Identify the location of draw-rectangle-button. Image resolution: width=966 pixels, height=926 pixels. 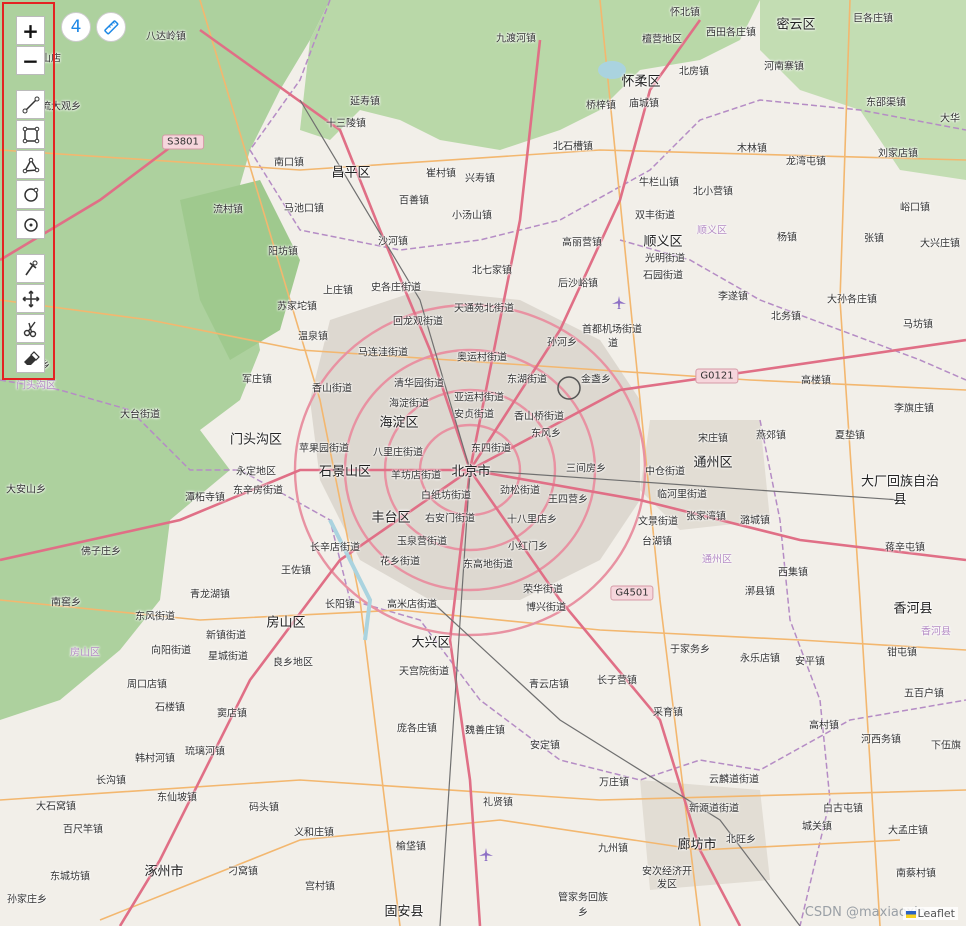
(30, 134).